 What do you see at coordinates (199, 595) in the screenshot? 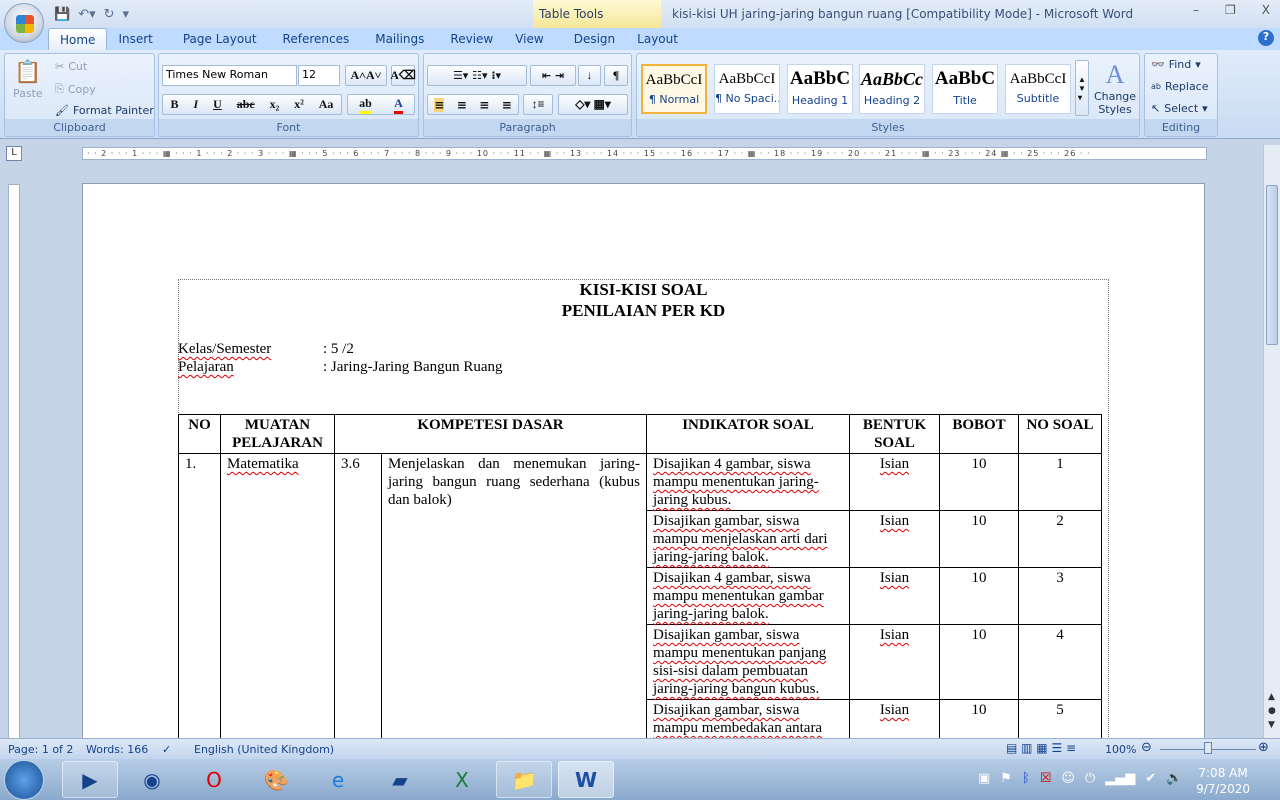
I see `cell-no: 1.` at bounding box center [199, 595].